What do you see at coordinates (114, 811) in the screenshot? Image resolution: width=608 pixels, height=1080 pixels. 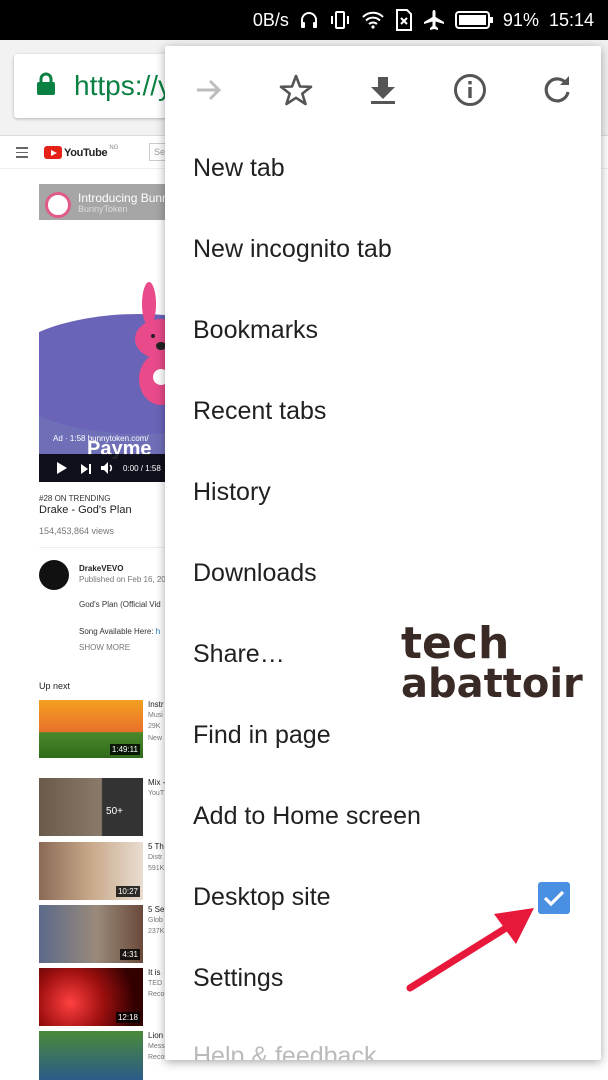 I see `playlist-count: 50+` at bounding box center [114, 811].